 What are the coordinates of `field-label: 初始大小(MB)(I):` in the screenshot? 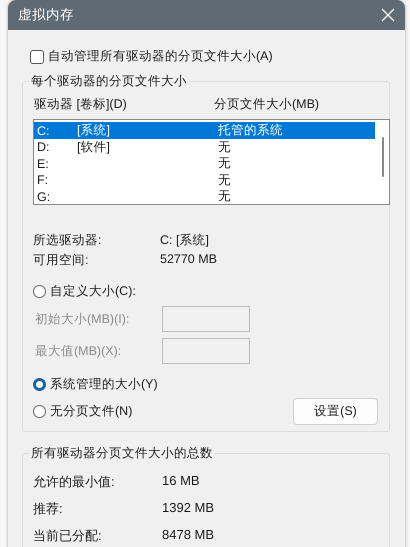 It's located at (82, 319).